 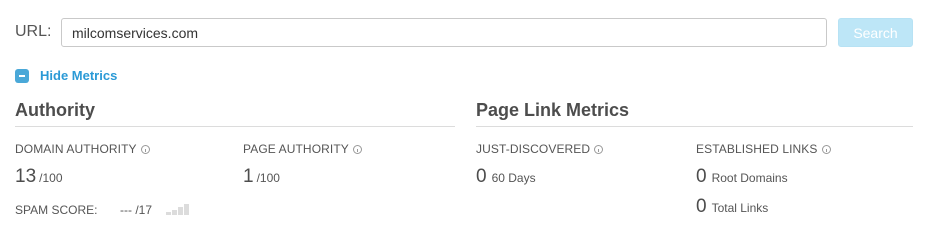 What do you see at coordinates (76, 149) in the screenshot?
I see `domain-authority-label-text: DOMAIN AUTHORITY` at bounding box center [76, 149].